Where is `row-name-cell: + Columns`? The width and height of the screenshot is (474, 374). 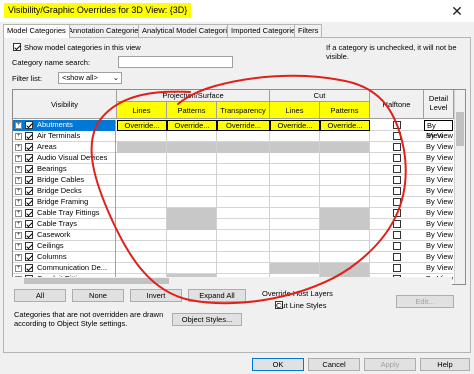
row-name-cell: + Columns is located at coordinates (64, 257).